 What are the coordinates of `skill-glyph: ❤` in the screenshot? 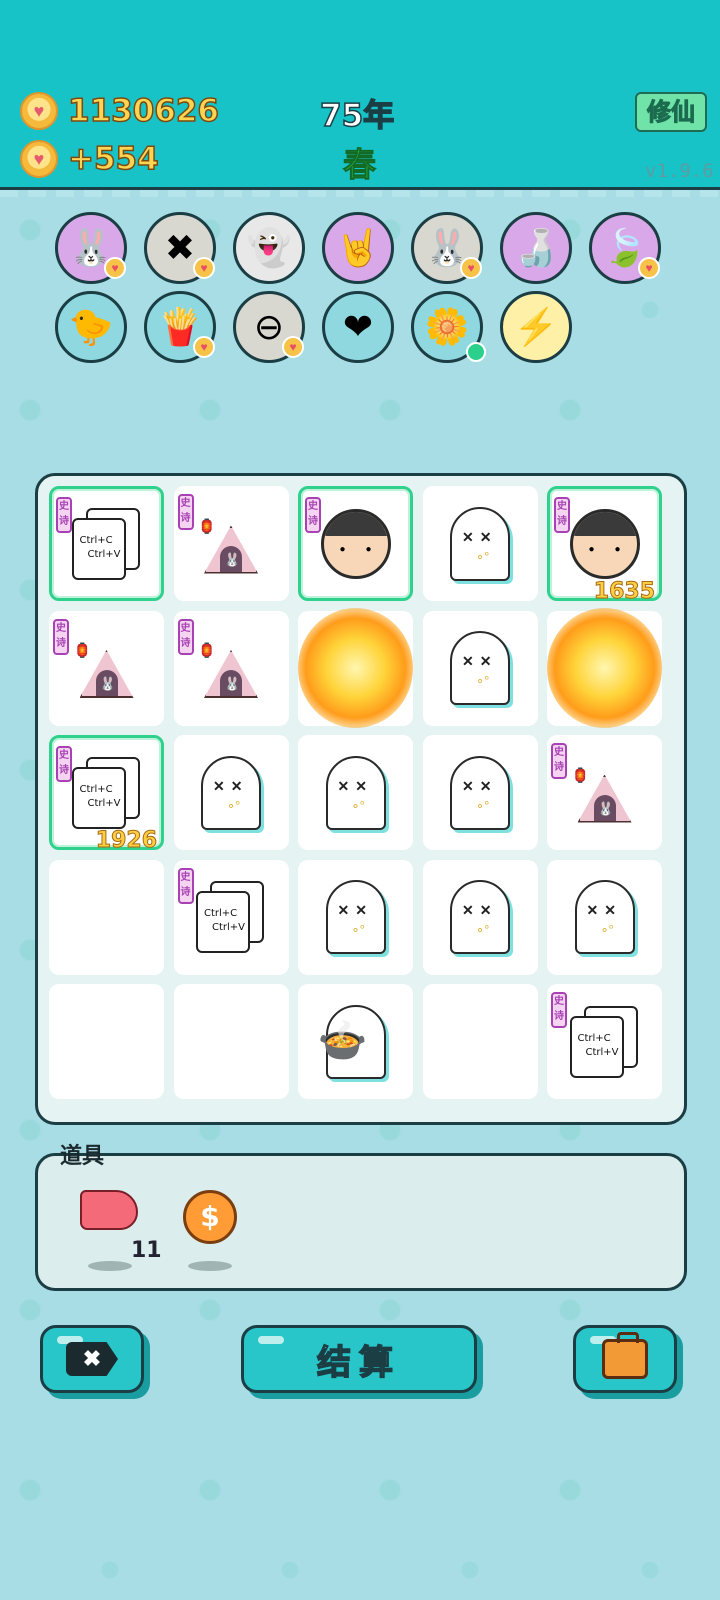 It's located at (358, 326).